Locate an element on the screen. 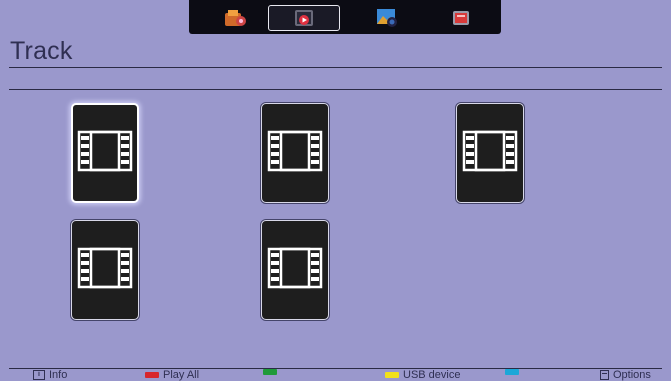 The image size is (671, 381). footer-usb-label: USB device is located at coordinates (432, 375).